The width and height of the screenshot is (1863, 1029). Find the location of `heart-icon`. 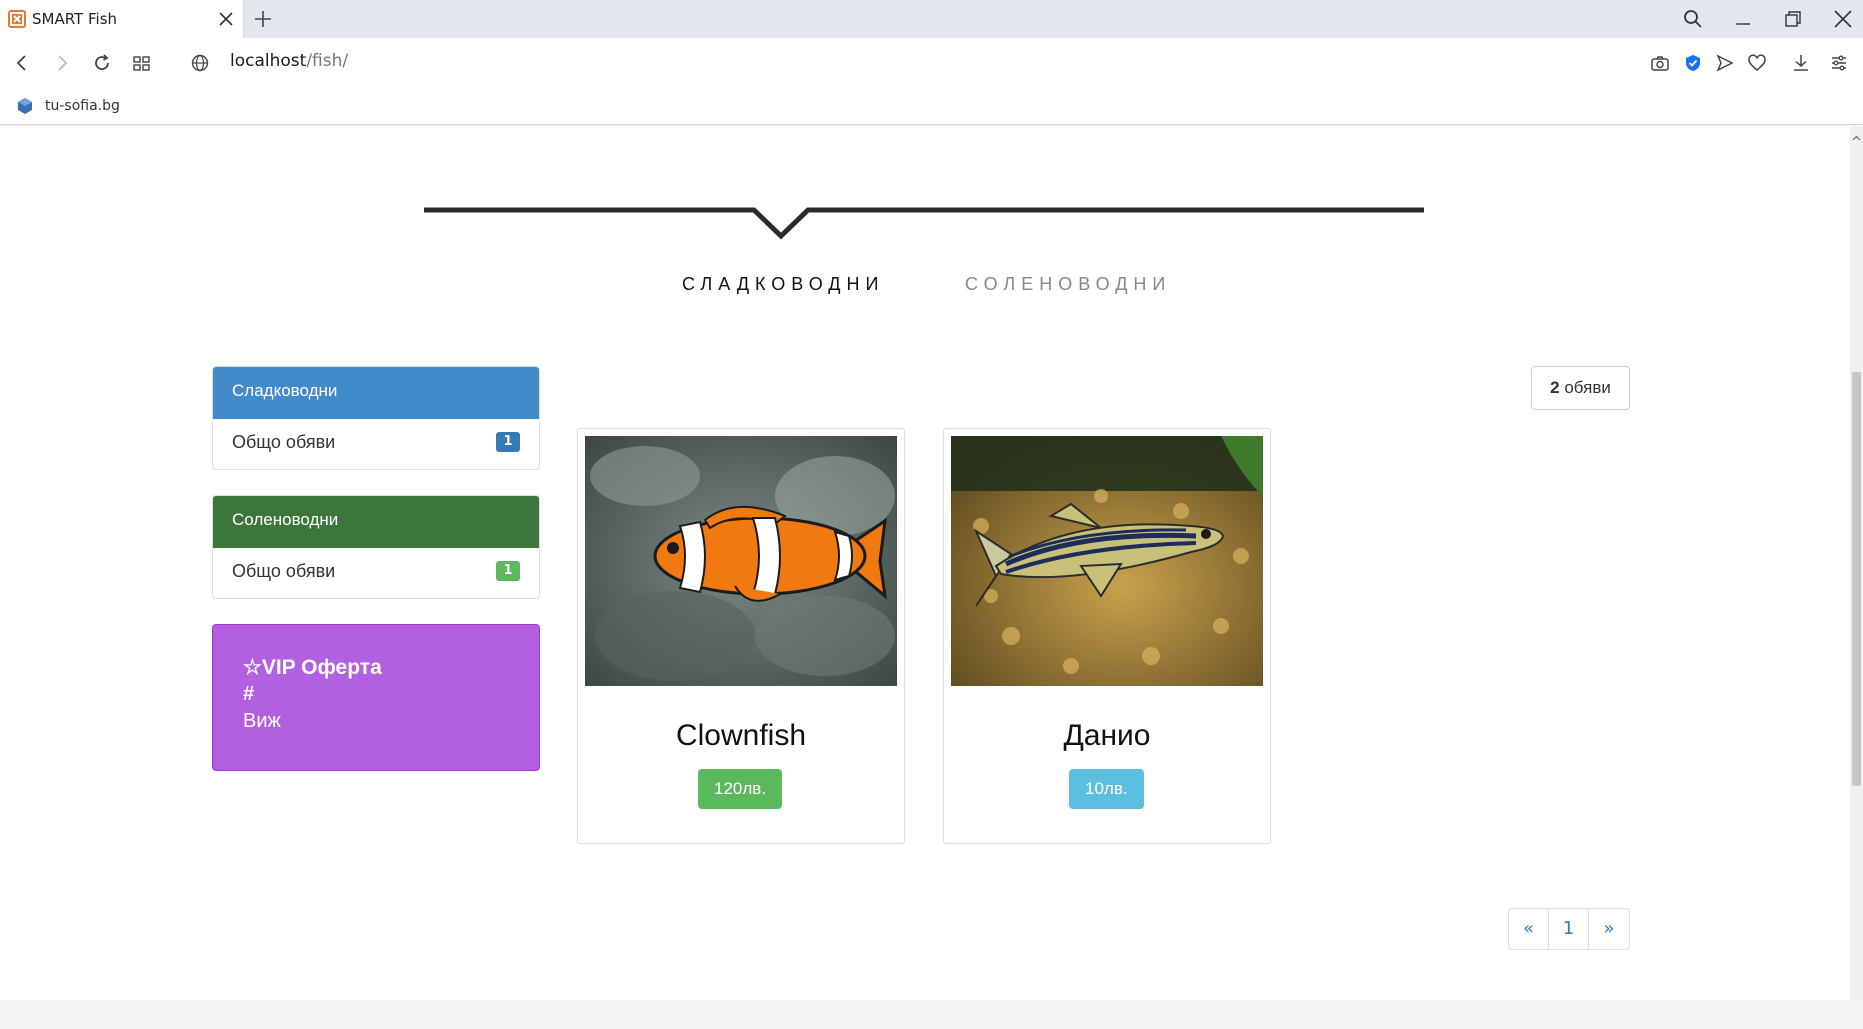

heart-icon is located at coordinates (1757, 63).